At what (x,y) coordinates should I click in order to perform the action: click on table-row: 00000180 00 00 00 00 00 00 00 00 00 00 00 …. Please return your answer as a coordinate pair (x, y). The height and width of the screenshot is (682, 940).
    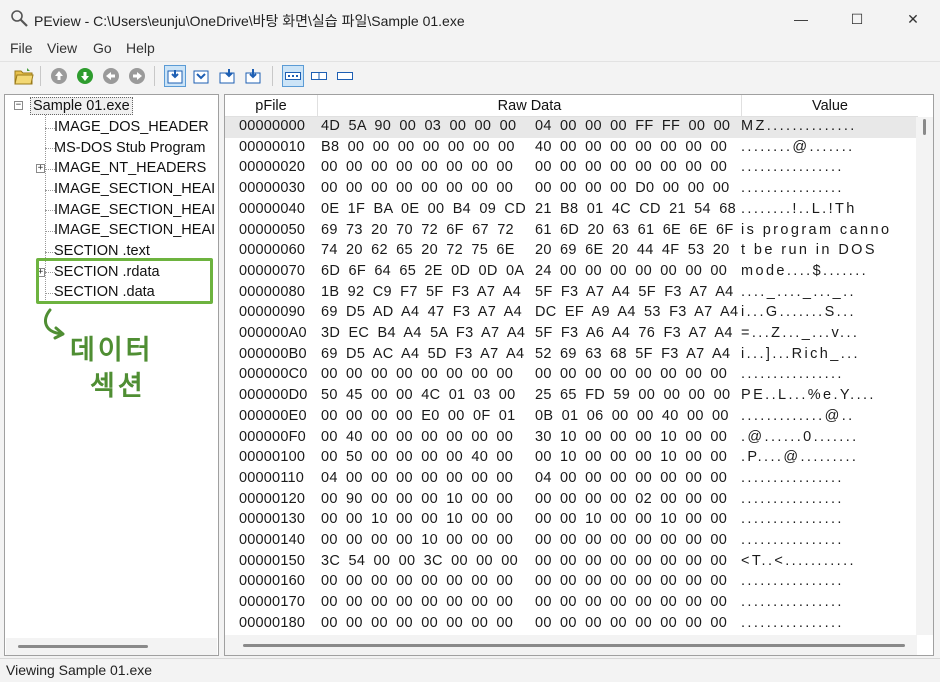
    Looking at the image, I should click on (571, 624).